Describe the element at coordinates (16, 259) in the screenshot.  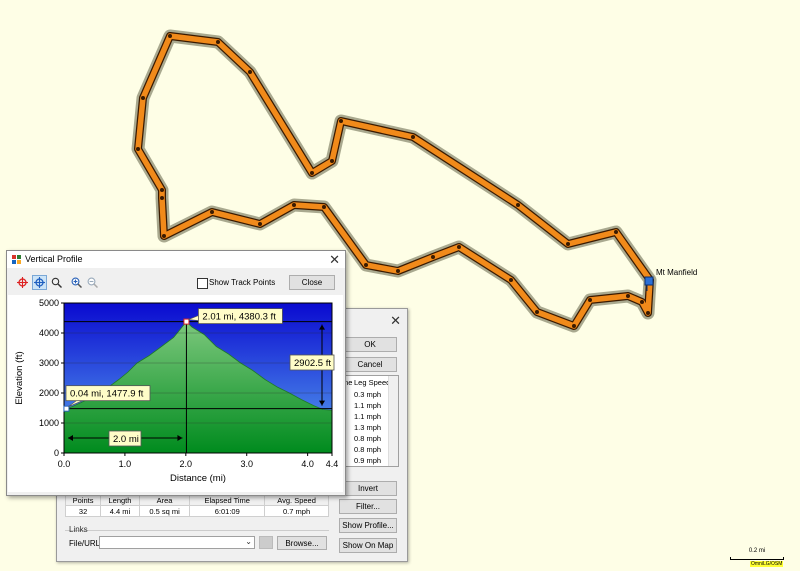
I see `app-icon` at that location.